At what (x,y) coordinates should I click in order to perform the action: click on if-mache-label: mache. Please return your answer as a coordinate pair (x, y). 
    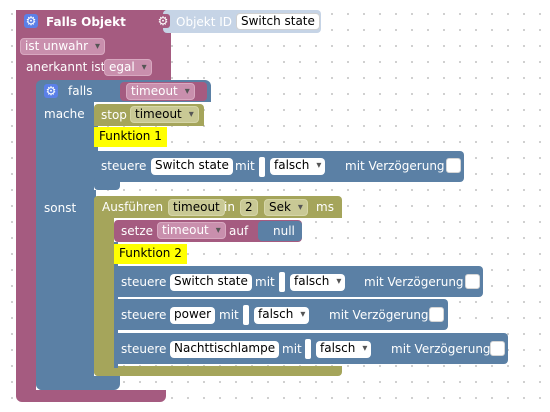
    Looking at the image, I should click on (64, 114).